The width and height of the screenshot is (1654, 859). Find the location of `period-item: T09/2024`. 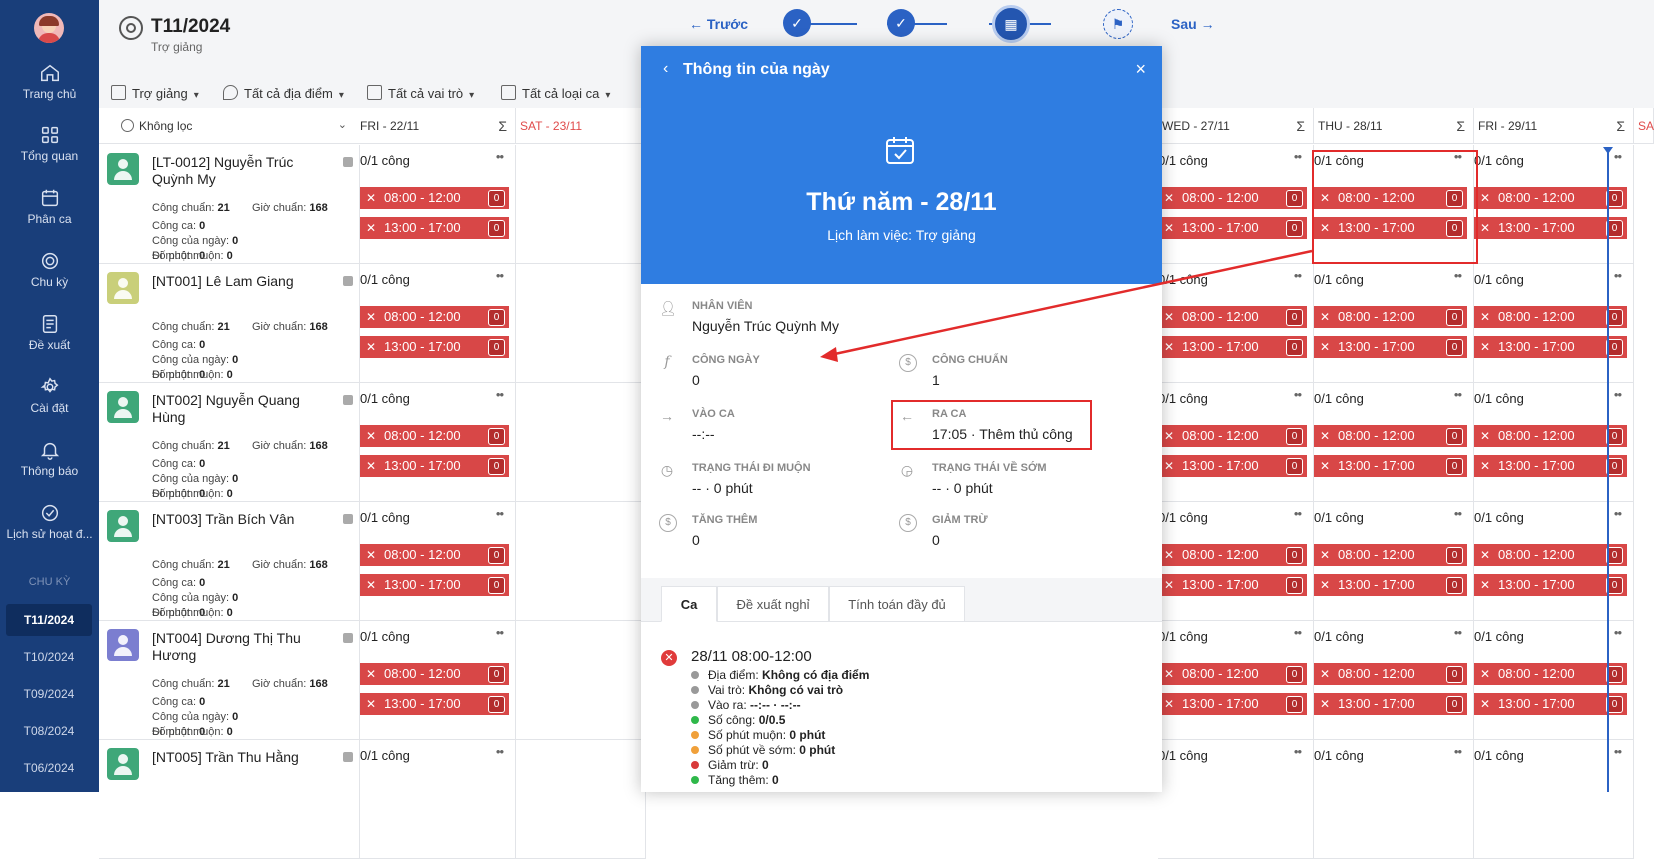

period-item: T09/2024 is located at coordinates (49, 694).